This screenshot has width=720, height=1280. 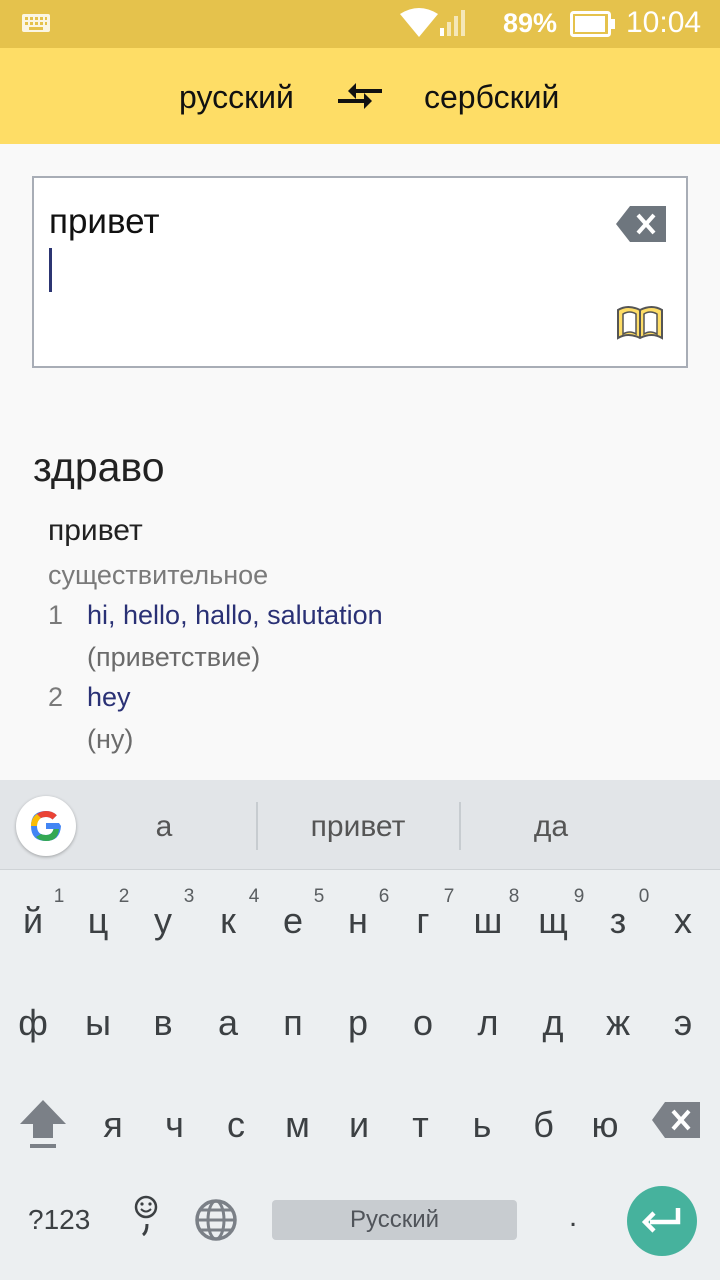 I want to click on signal-icon, so click(x=452, y=23).